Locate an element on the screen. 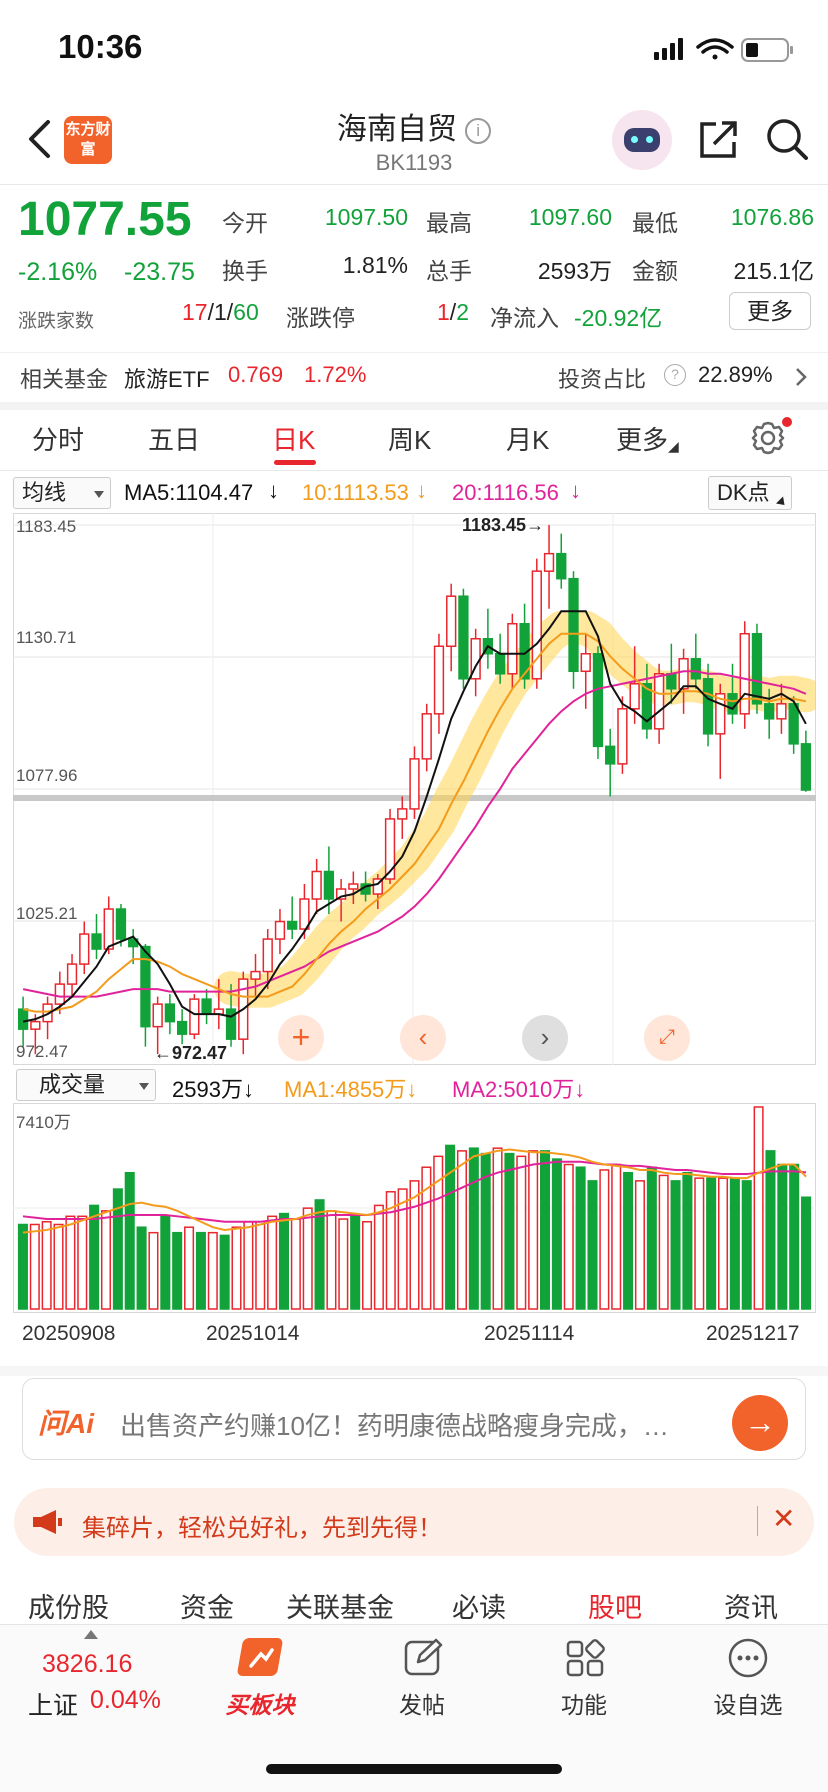 The image size is (828, 1792). volume-ma2-value: MA2:5010万 is located at coordinates (513, 1089).